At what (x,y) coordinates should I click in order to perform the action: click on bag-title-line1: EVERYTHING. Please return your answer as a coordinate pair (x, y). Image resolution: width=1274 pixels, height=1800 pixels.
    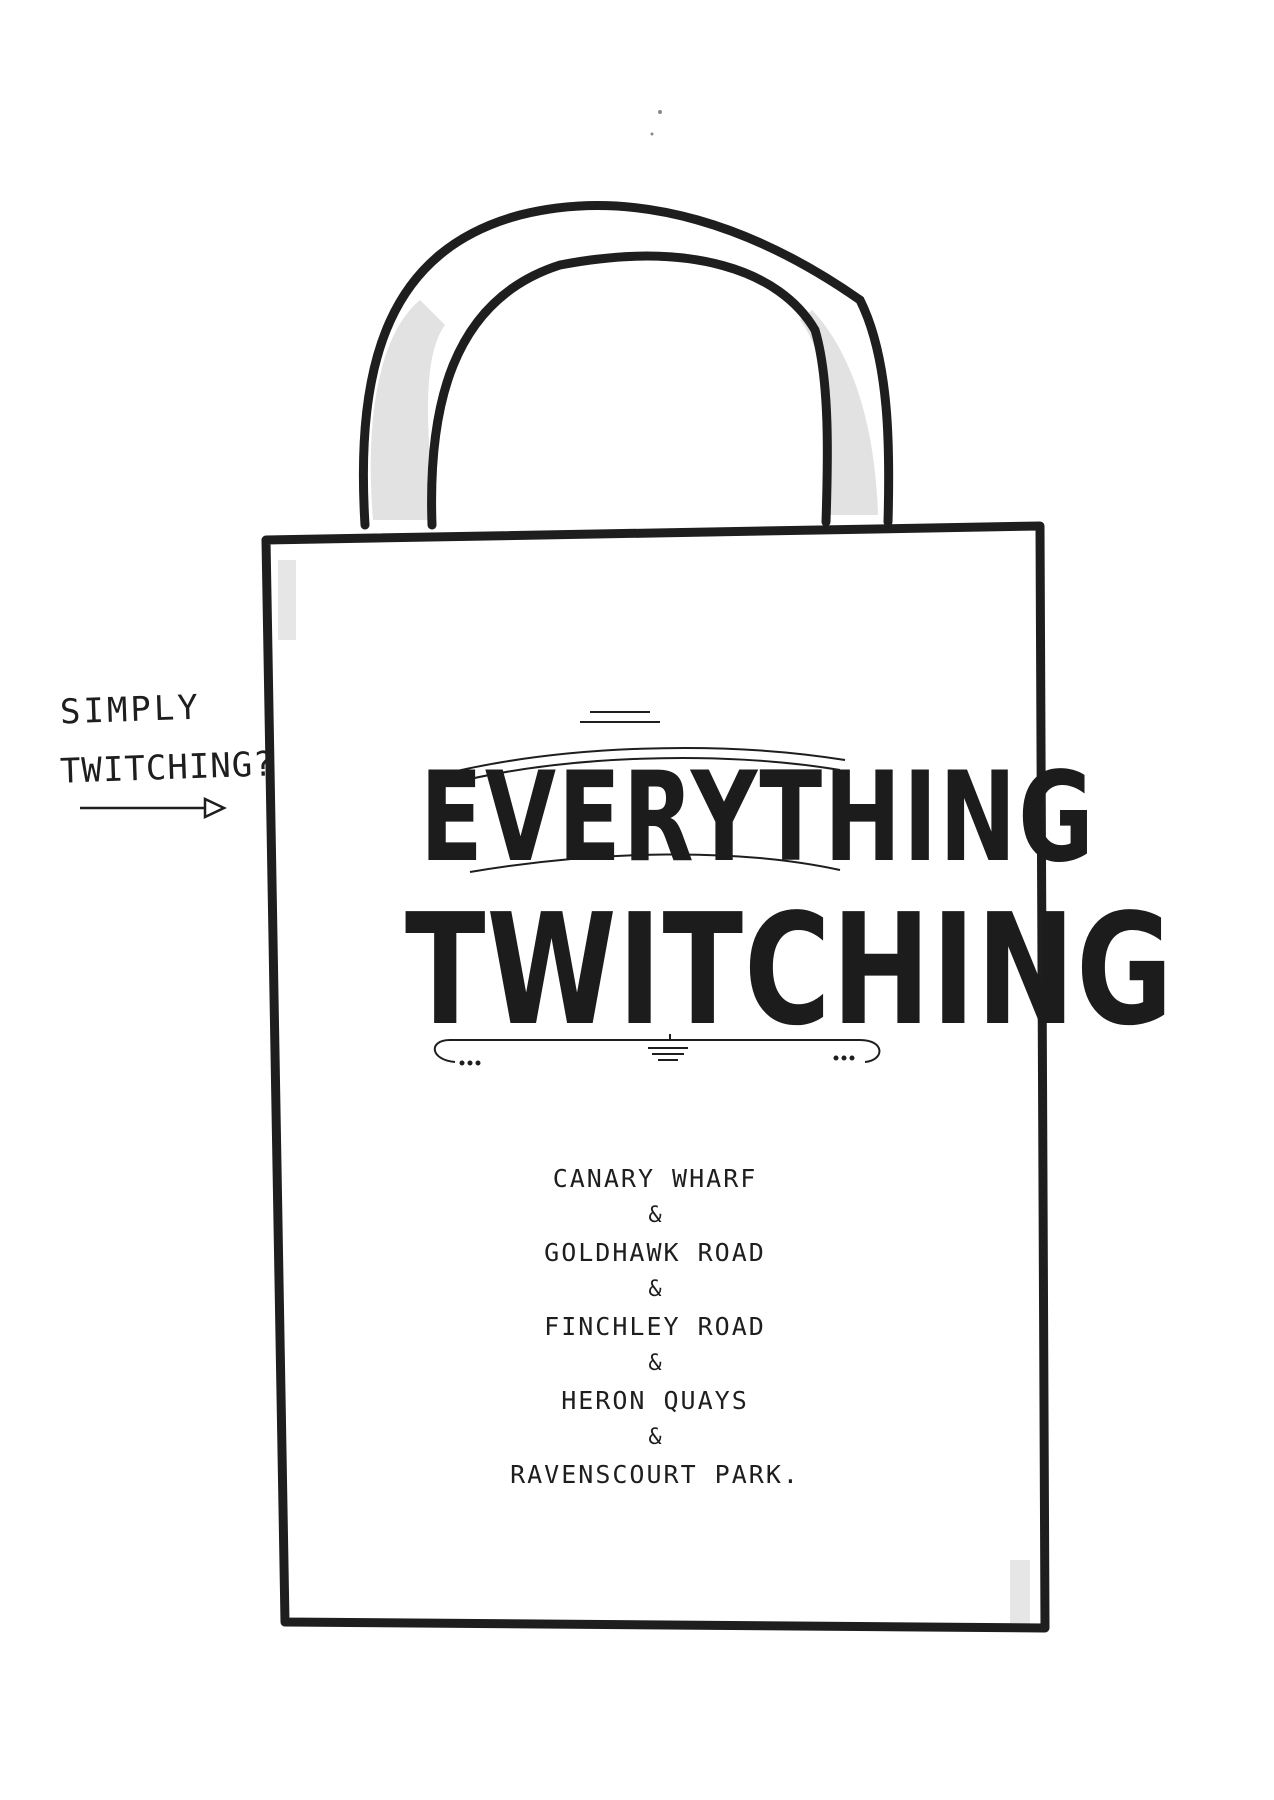
    Looking at the image, I should click on (758, 817).